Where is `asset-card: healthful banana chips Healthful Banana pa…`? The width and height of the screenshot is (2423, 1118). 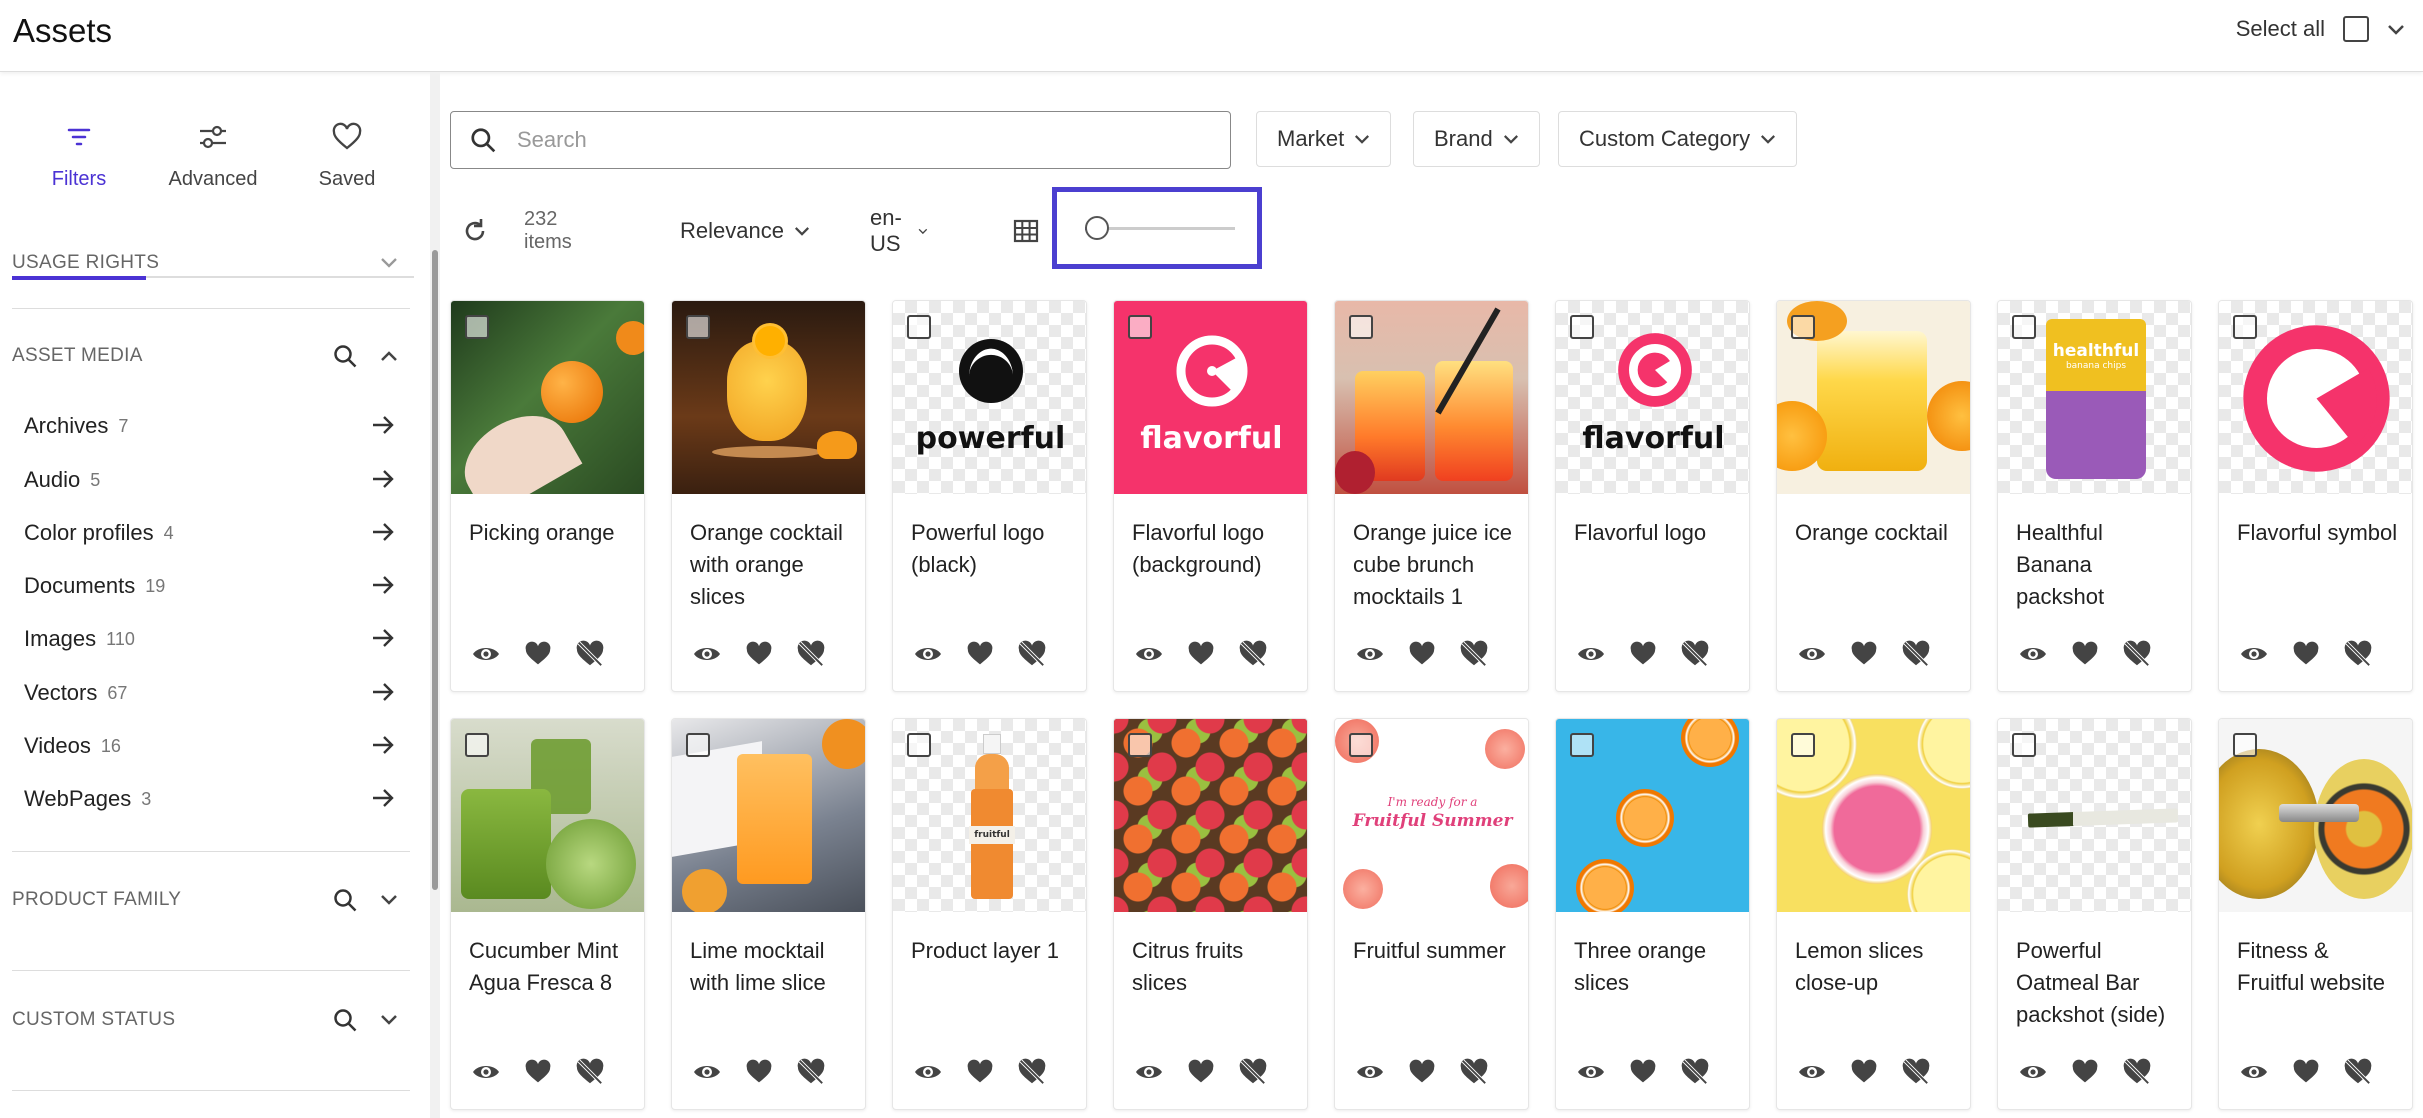 asset-card: healthful banana chips Healthful Banana pa… is located at coordinates (2094, 496).